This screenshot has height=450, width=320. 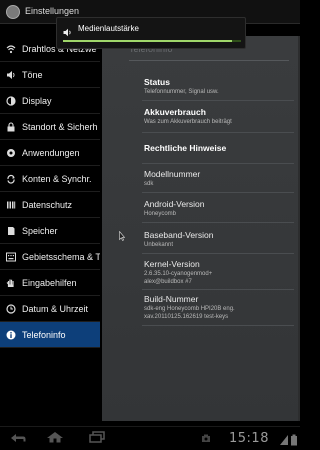 What do you see at coordinates (55, 308) in the screenshot?
I see `sidebar-item-label: Datum & Uhrzeit` at bounding box center [55, 308].